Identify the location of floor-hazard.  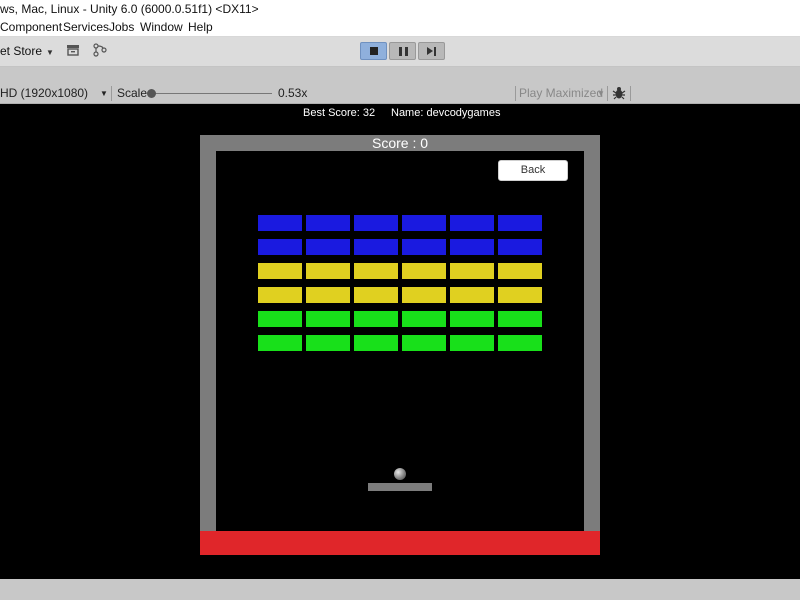
(400, 543).